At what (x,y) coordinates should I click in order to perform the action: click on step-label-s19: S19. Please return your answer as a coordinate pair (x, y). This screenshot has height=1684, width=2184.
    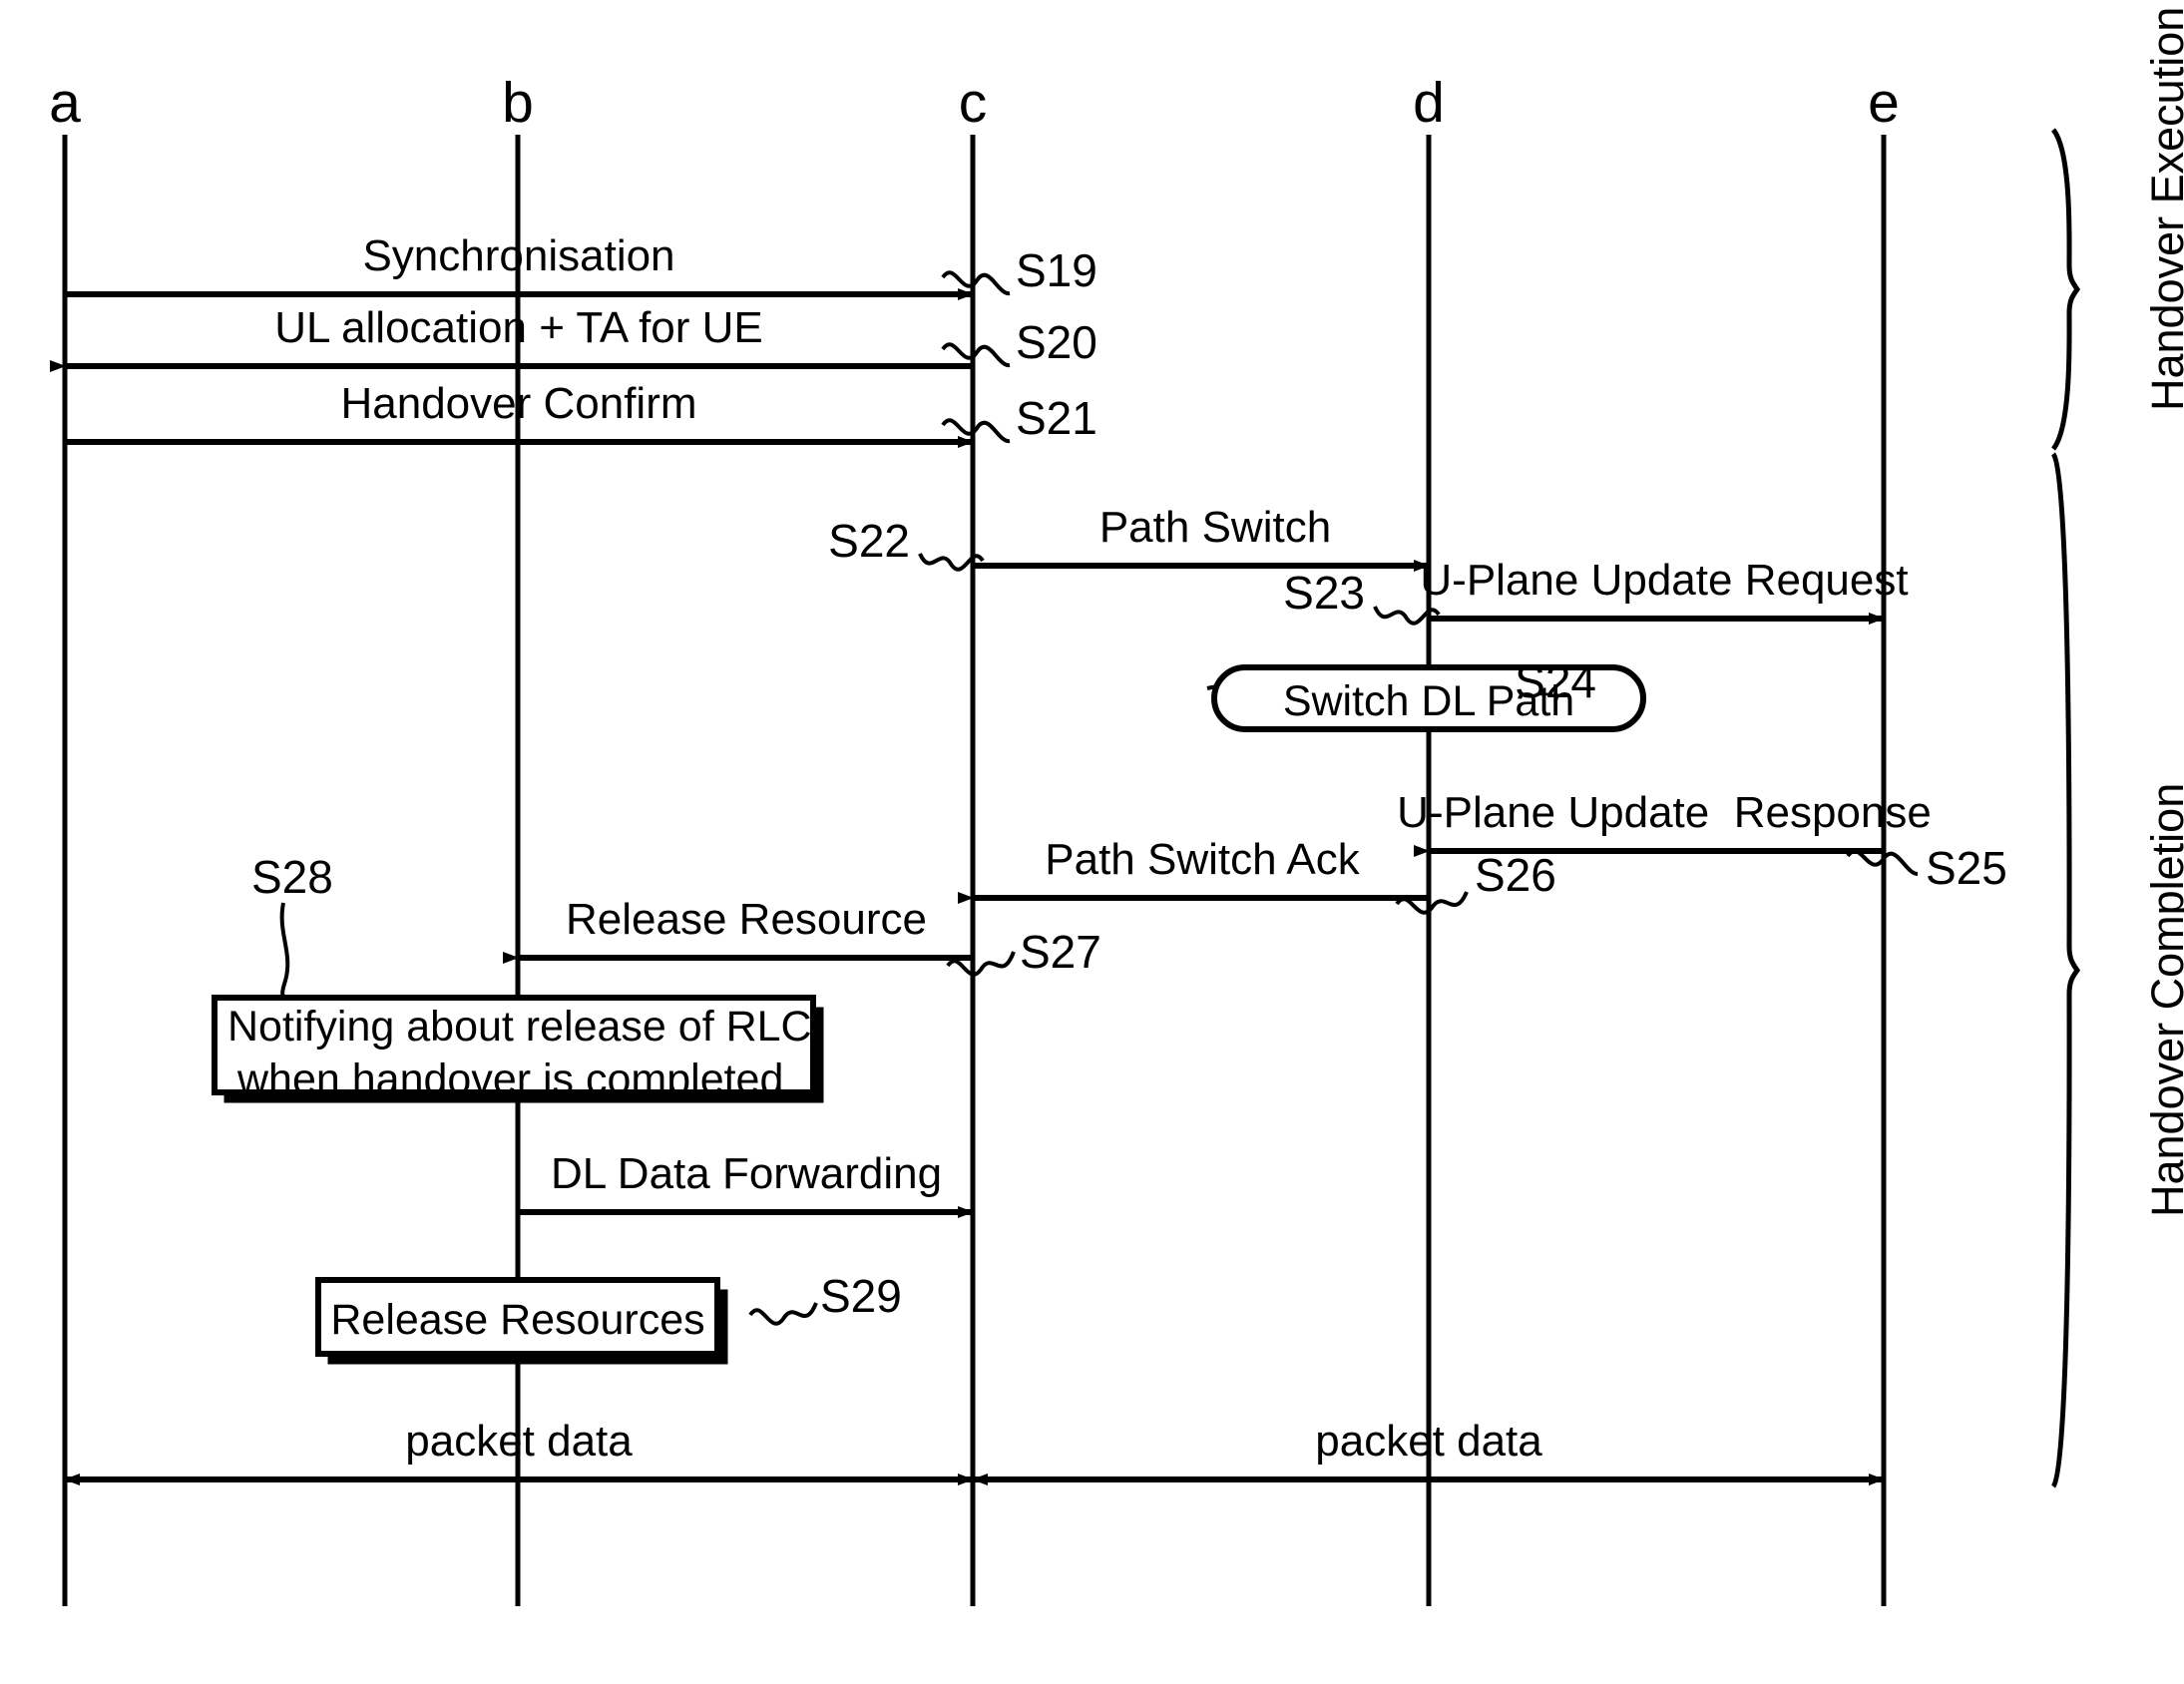
    Looking at the image, I should click on (1056, 270).